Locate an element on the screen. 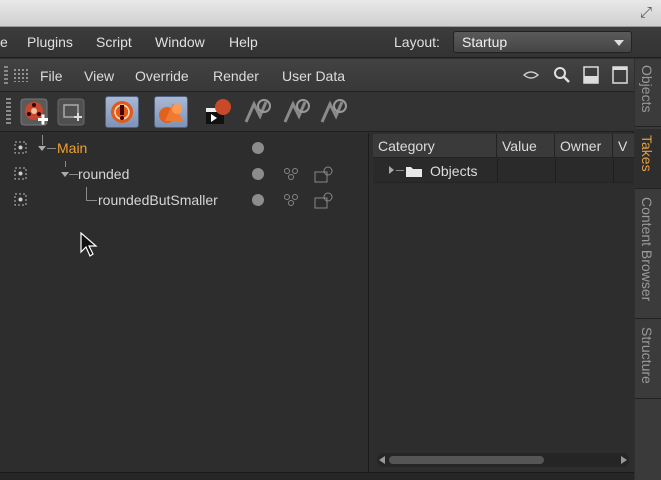 This screenshot has width=661, height=480. tab-content-browser: Content Browser is located at coordinates (648, 255).